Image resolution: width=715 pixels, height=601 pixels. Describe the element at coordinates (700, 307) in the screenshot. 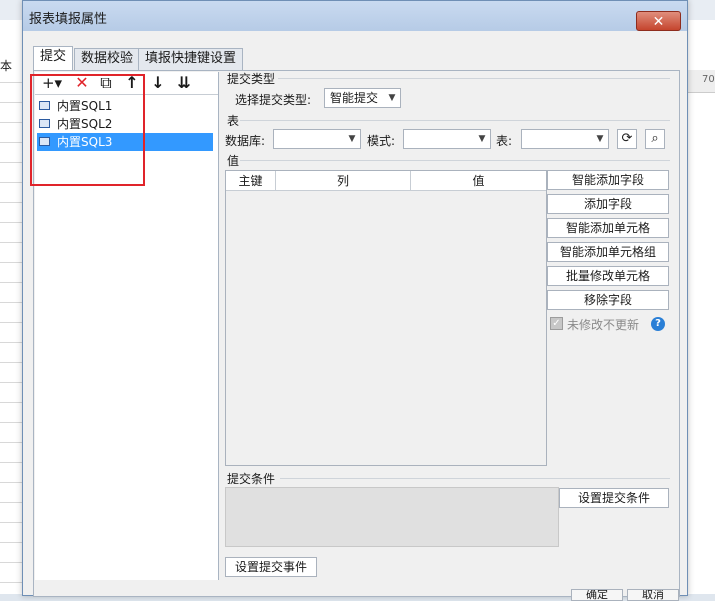

I see `background-sheet-right: 70` at that location.